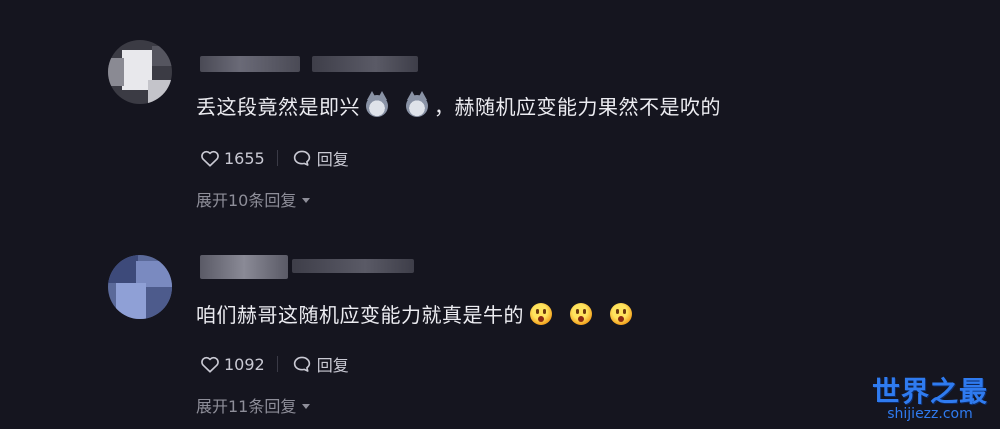 The image size is (1000, 429). Describe the element at coordinates (577, 107) in the screenshot. I see `comment-text-part: ，赫随机应变能力果然不是吹的` at that location.